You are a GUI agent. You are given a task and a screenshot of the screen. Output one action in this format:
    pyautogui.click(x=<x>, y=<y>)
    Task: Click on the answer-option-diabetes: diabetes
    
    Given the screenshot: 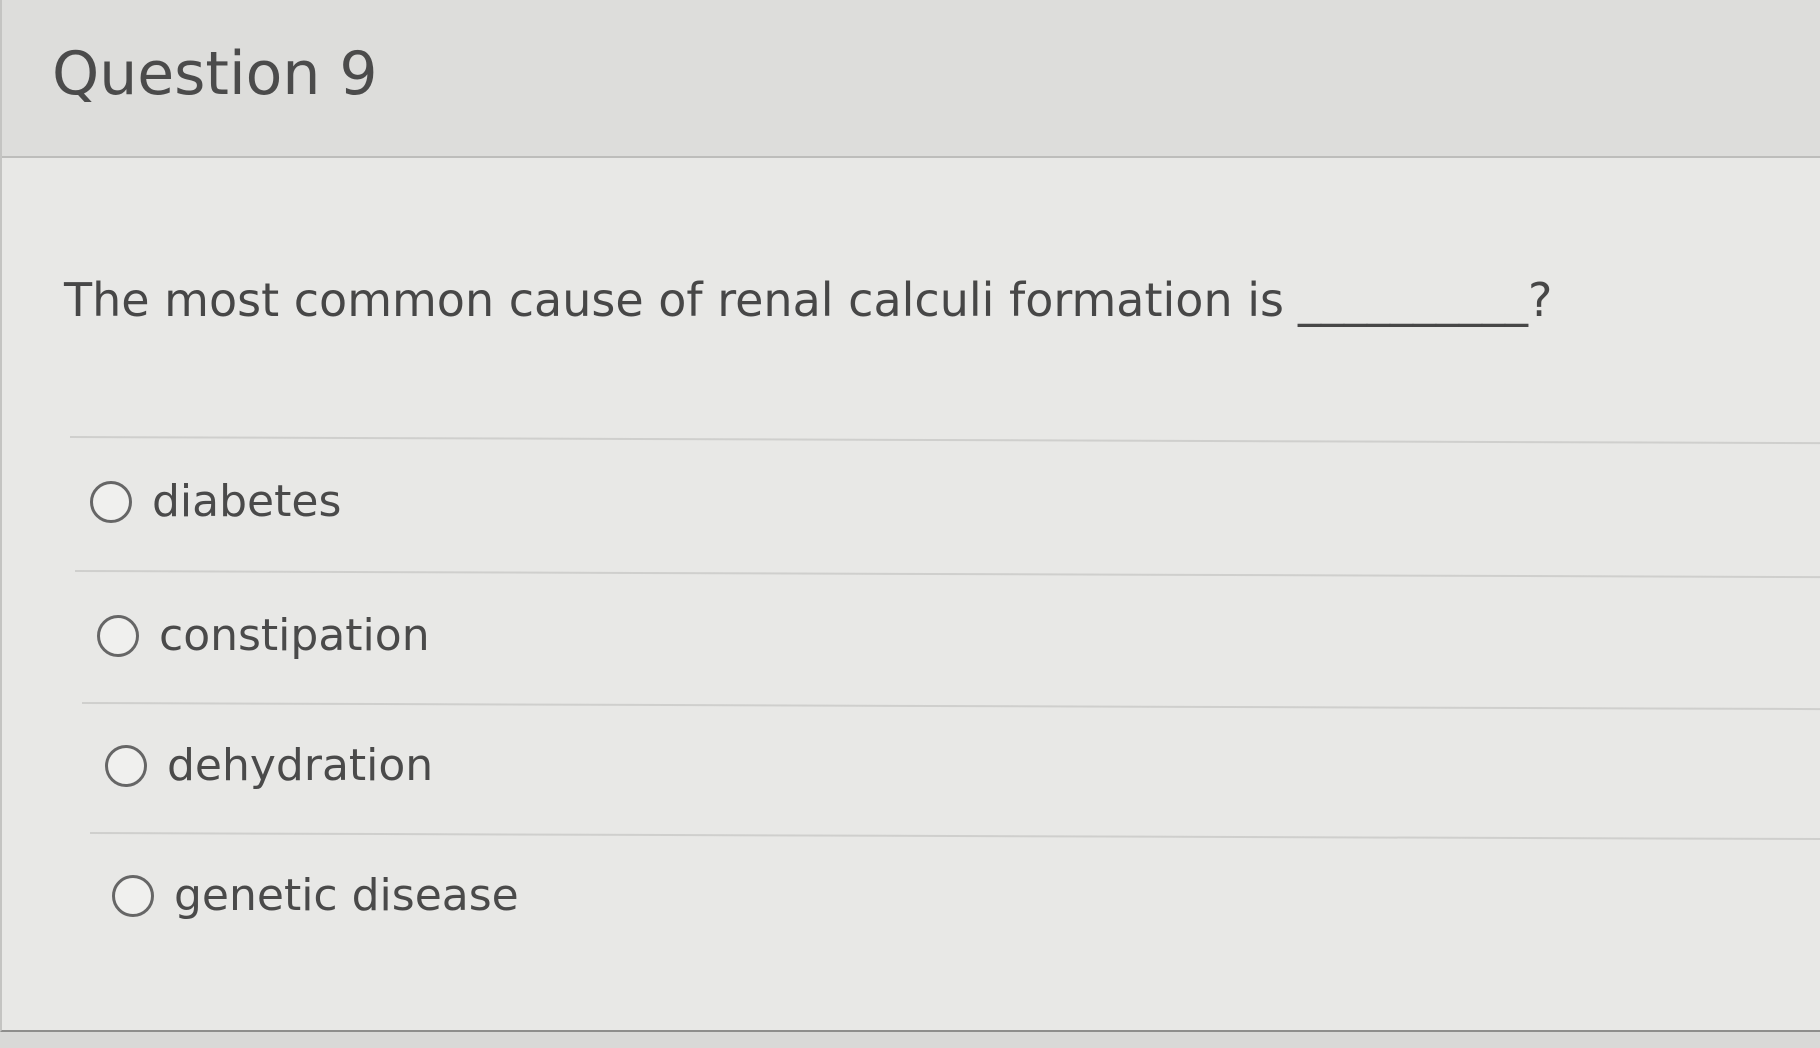 What is the action you would take?
    pyautogui.click(x=215, y=502)
    